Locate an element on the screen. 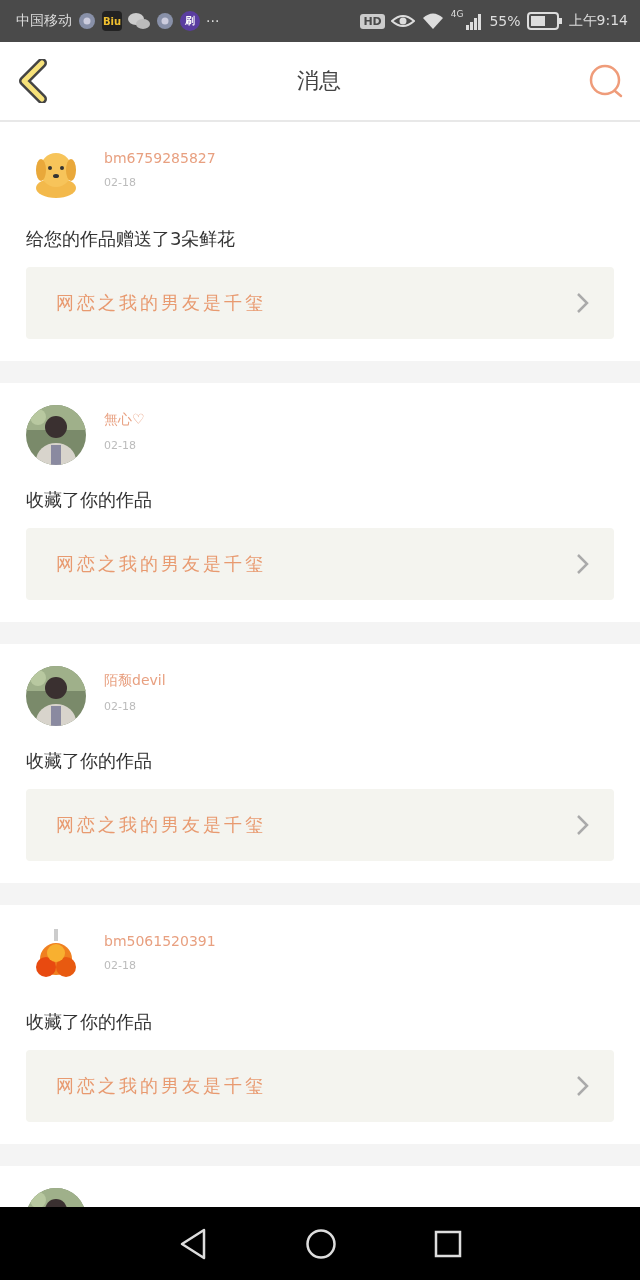  app-icon: 刷 is located at coordinates (190, 21).